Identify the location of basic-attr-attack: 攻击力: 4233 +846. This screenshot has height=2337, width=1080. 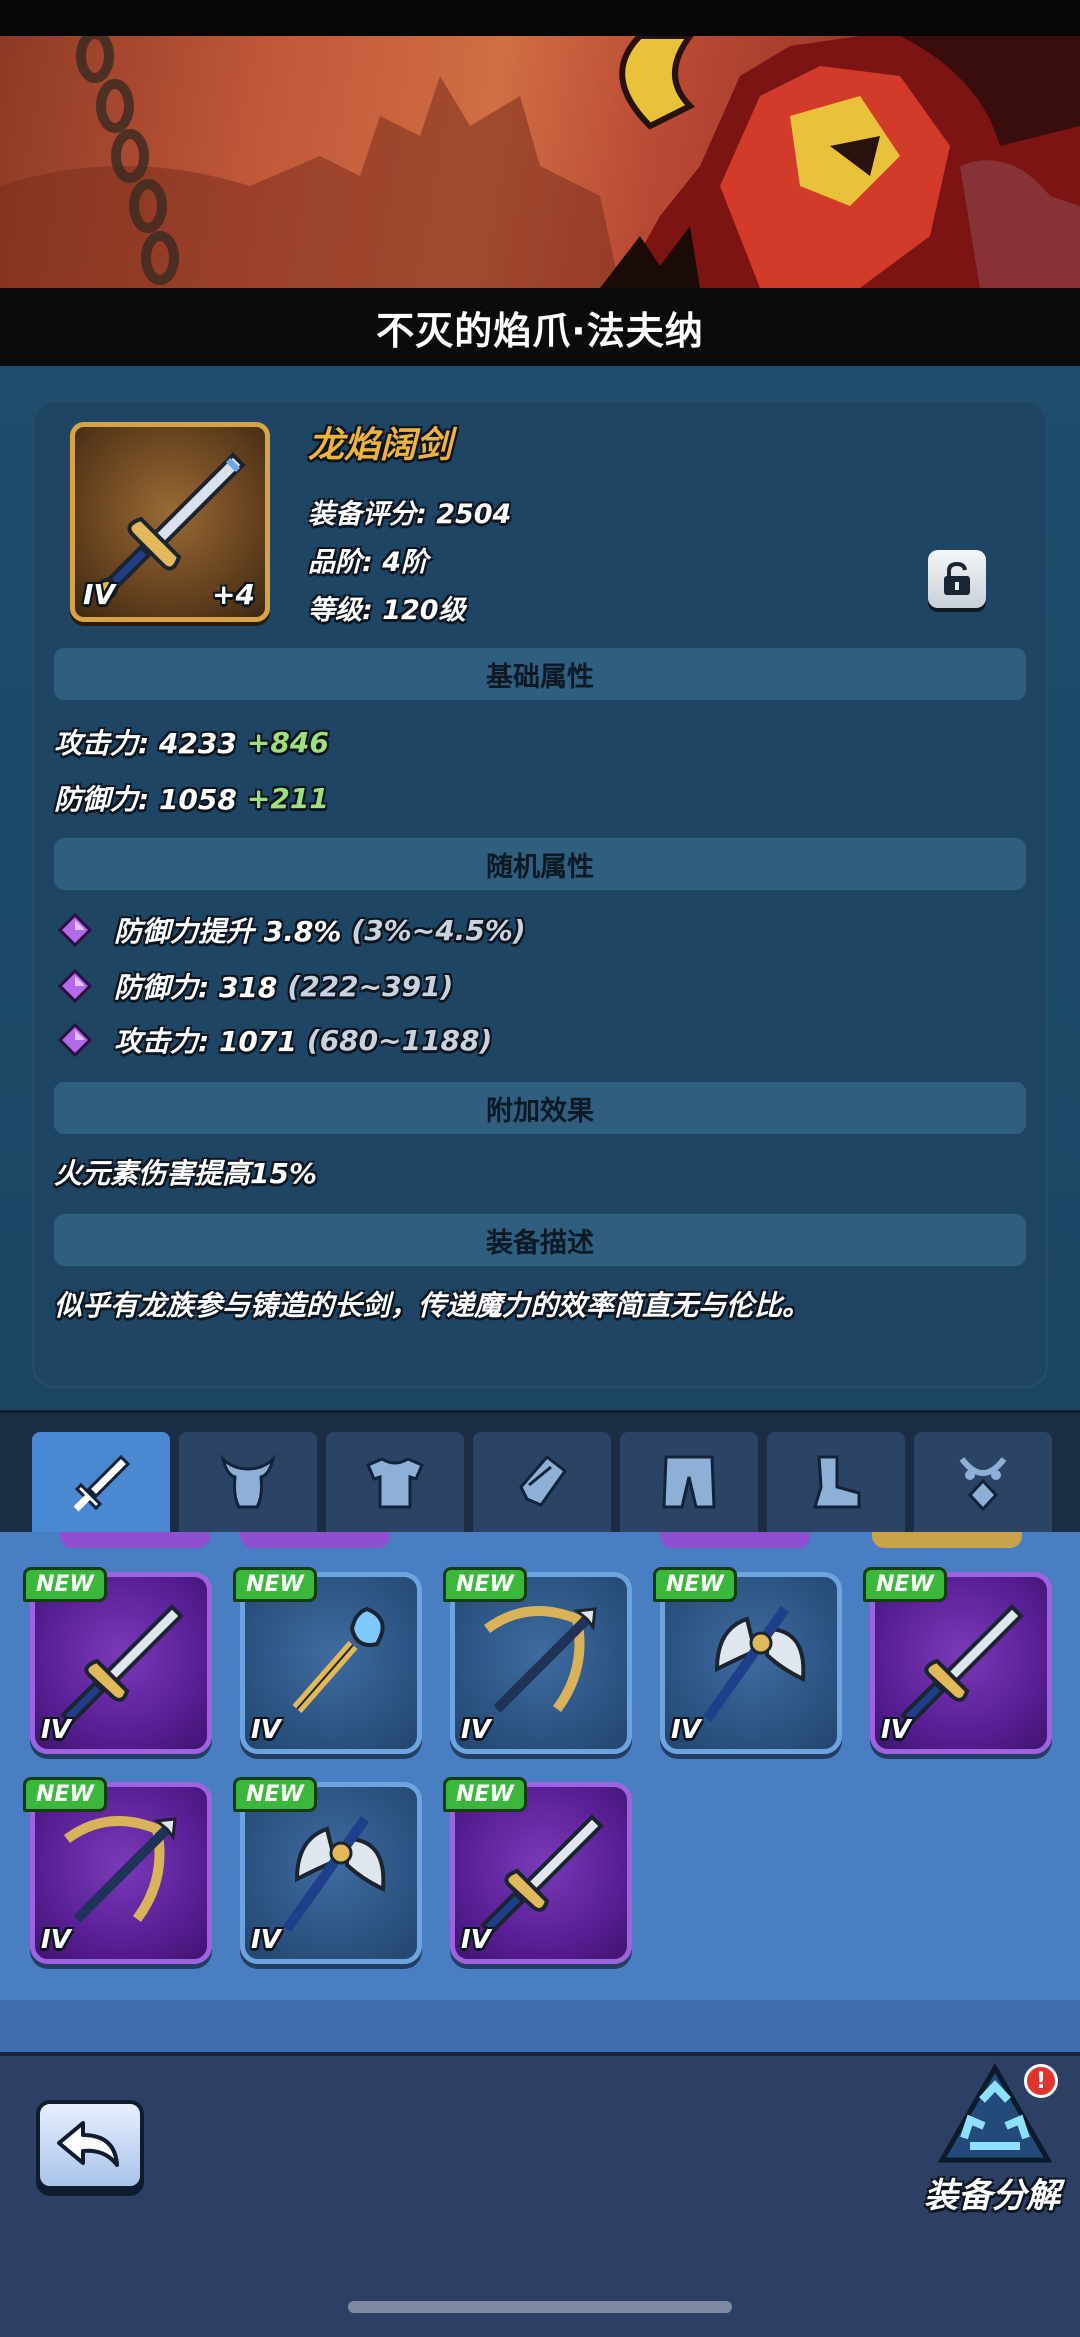
(191, 742).